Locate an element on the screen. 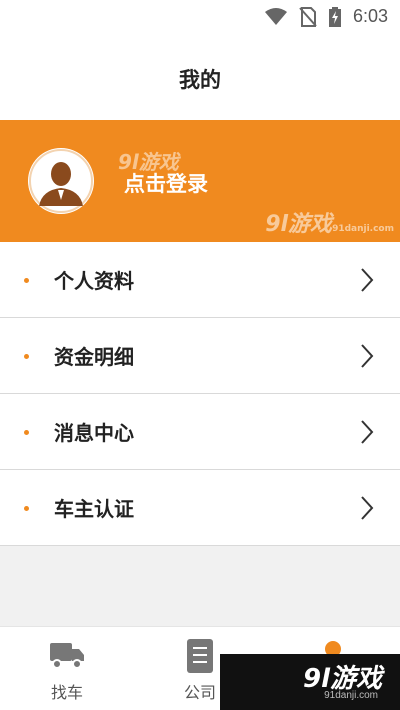 The width and height of the screenshot is (400, 710). battery-charging-icon is located at coordinates (334, 16).